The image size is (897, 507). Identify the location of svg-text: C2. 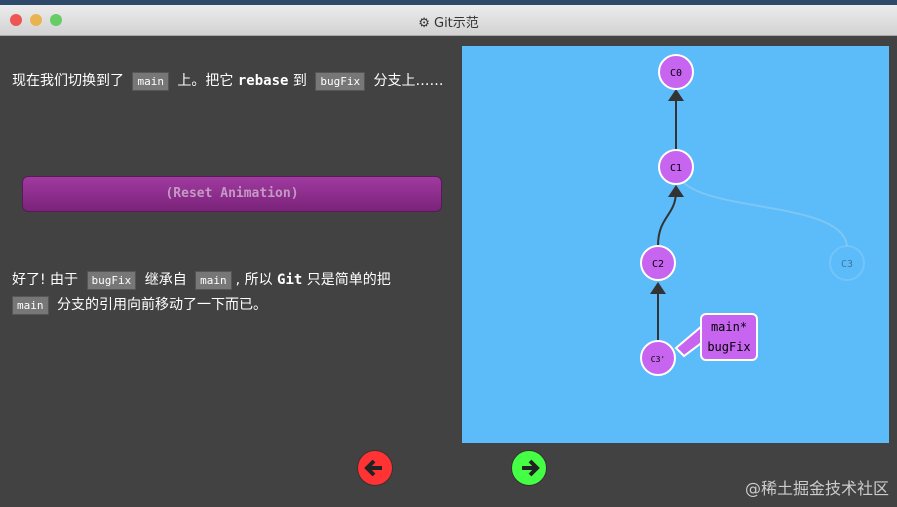
(658, 264).